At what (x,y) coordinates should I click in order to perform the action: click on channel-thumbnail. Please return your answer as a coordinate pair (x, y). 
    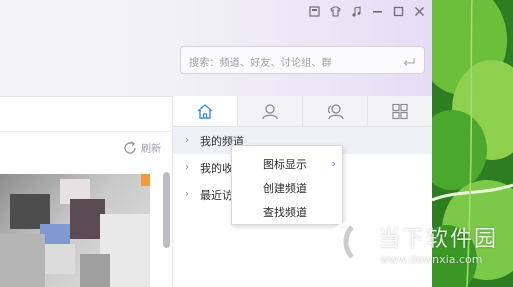
    Looking at the image, I should click on (75, 230).